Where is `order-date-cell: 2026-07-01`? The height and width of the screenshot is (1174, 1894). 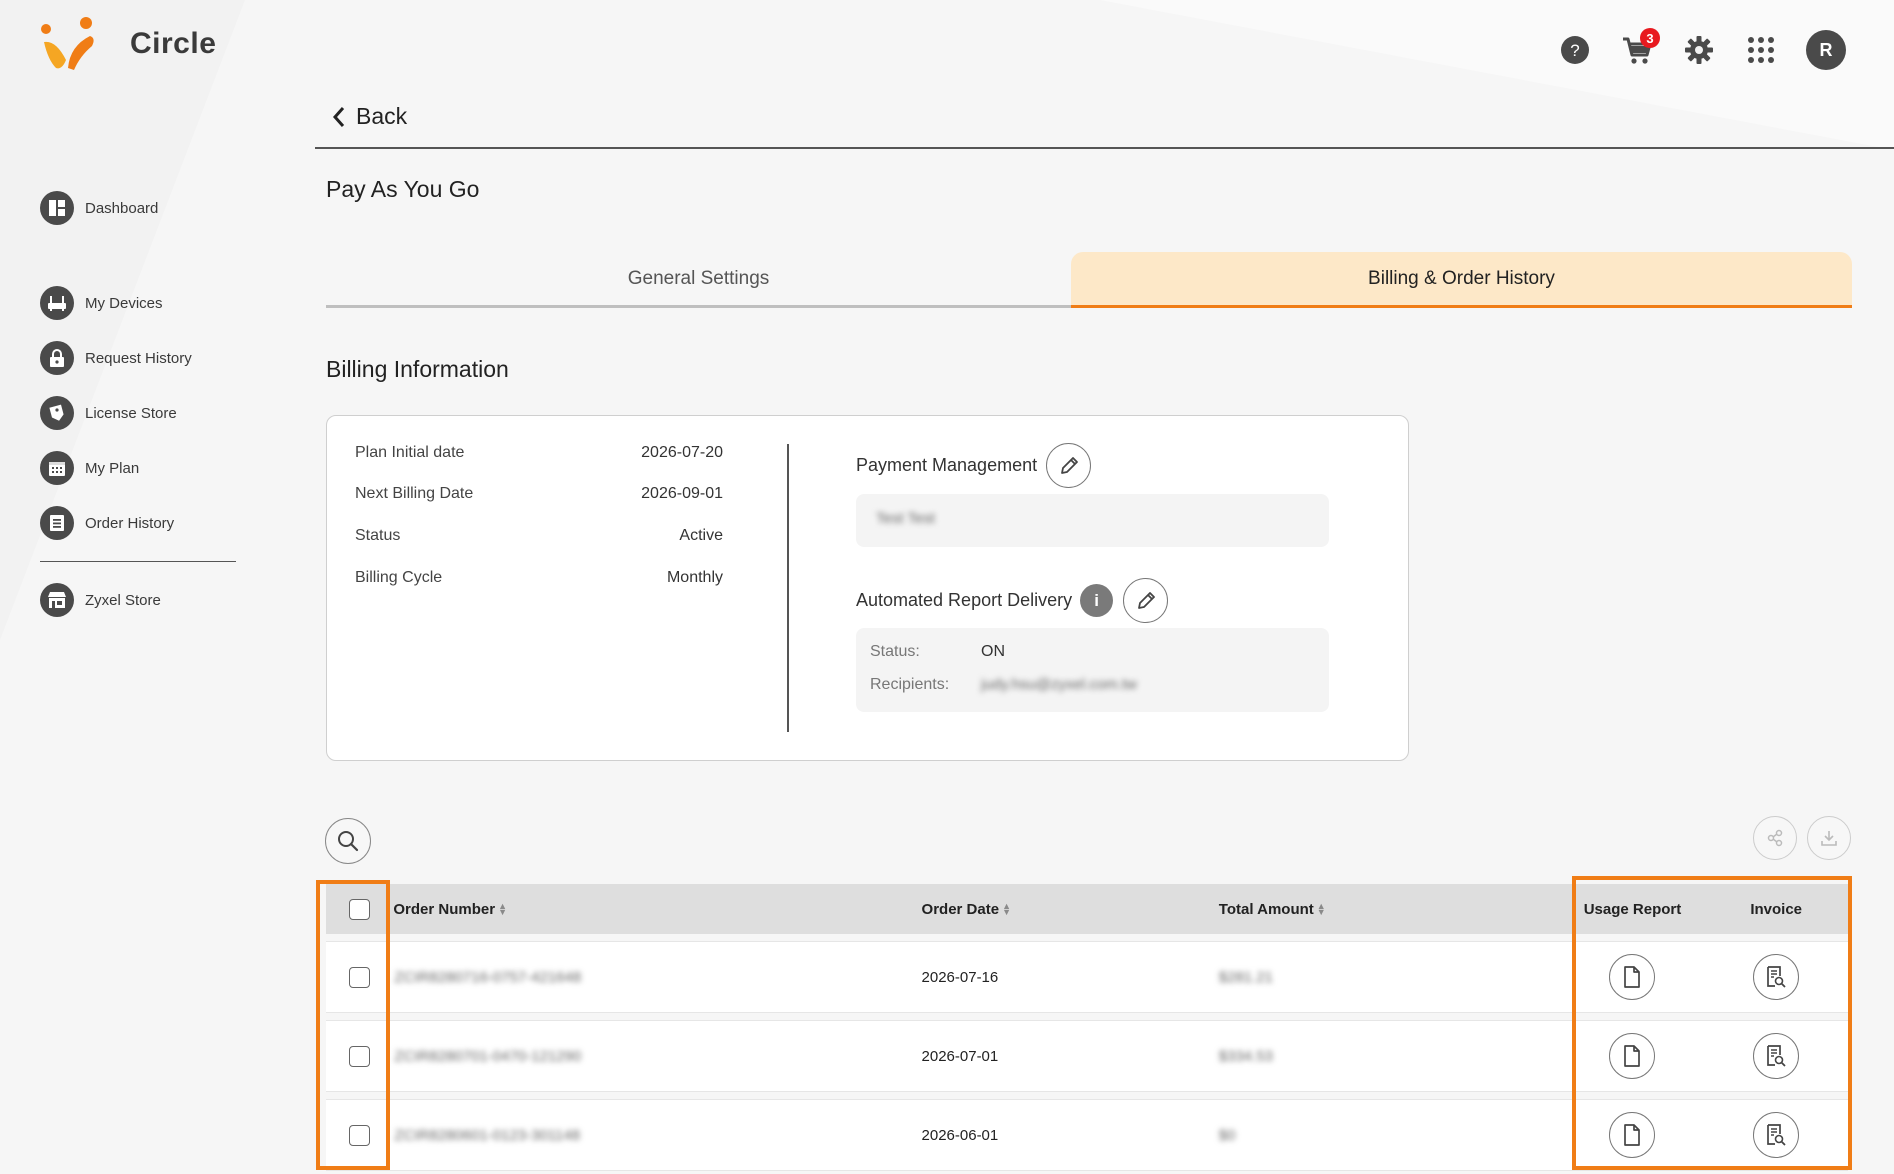 order-date-cell: 2026-07-01 is located at coordinates (960, 1056).